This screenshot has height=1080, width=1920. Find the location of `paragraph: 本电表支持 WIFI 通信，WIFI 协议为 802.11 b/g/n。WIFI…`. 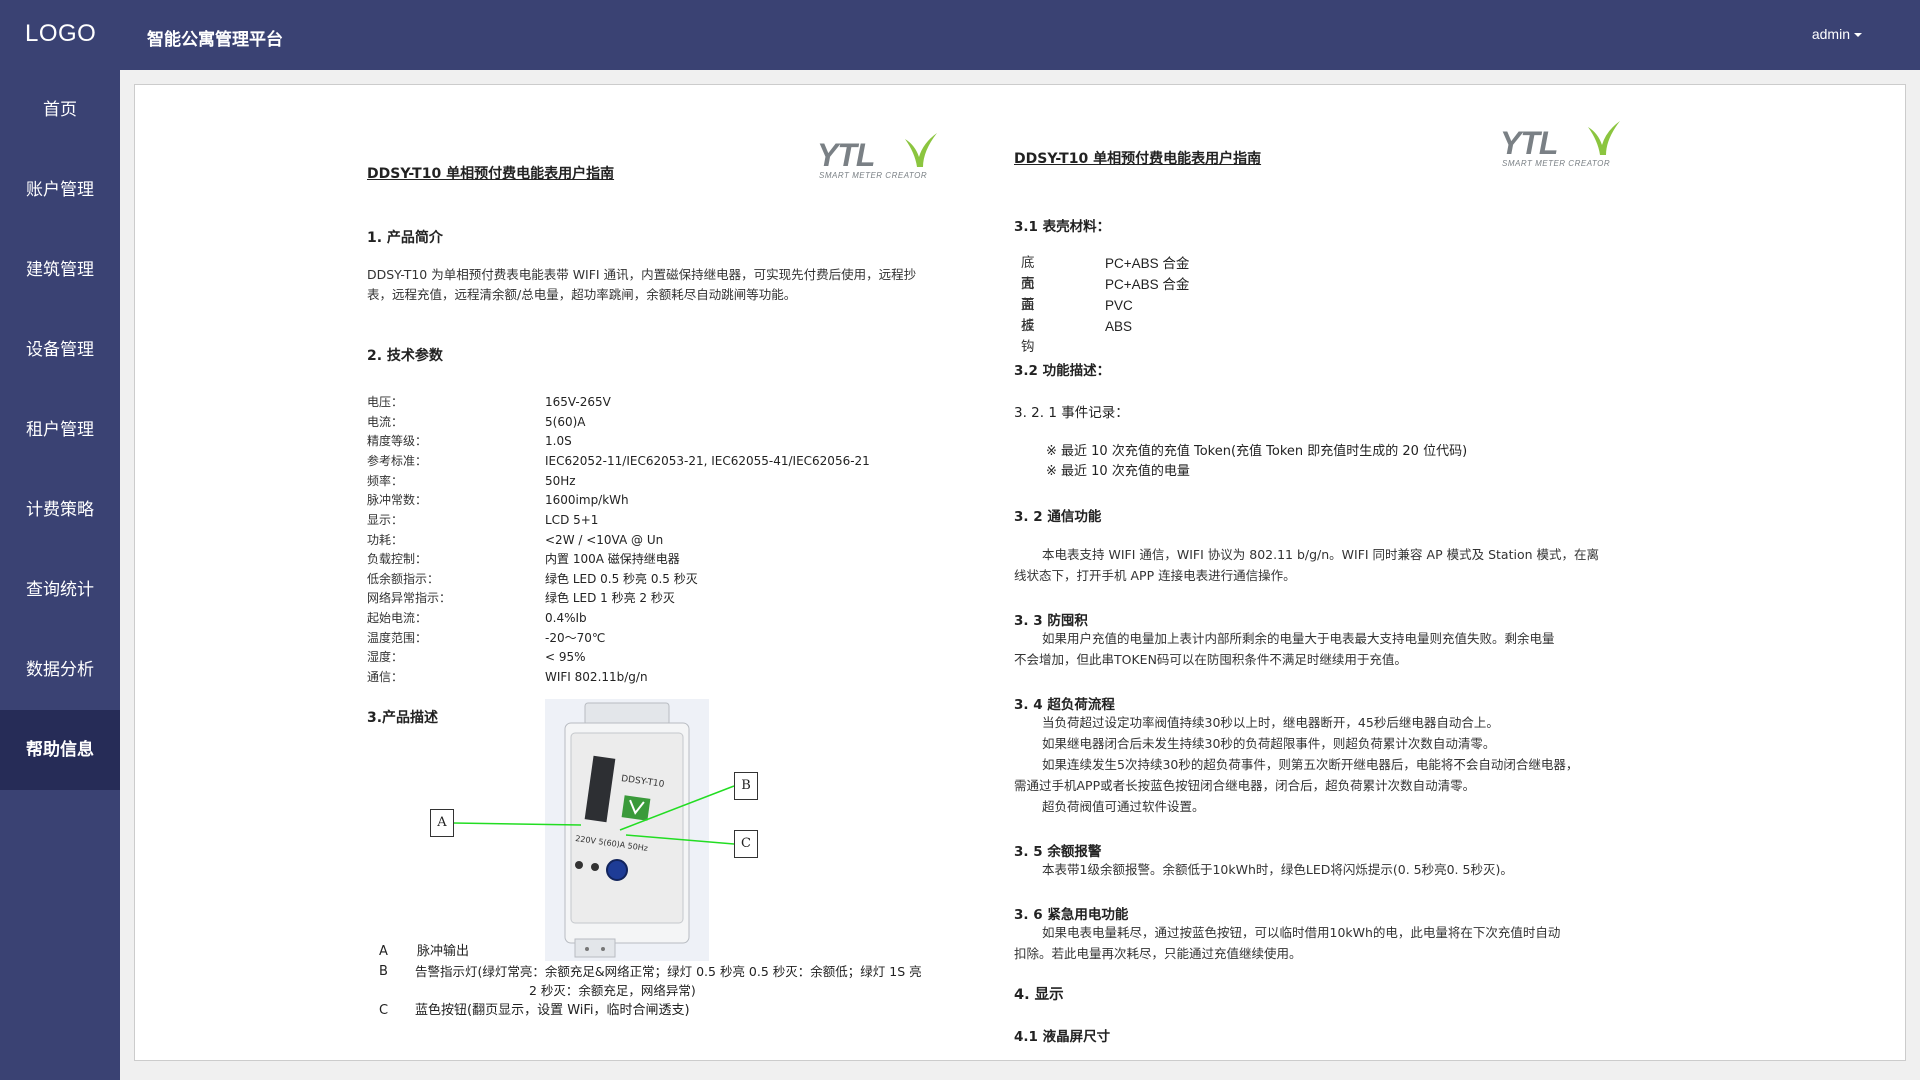

paragraph: 本电表支持 WIFI 通信，WIFI 协议为 802.11 b/g/n。WIFI… is located at coordinates (1320, 554).